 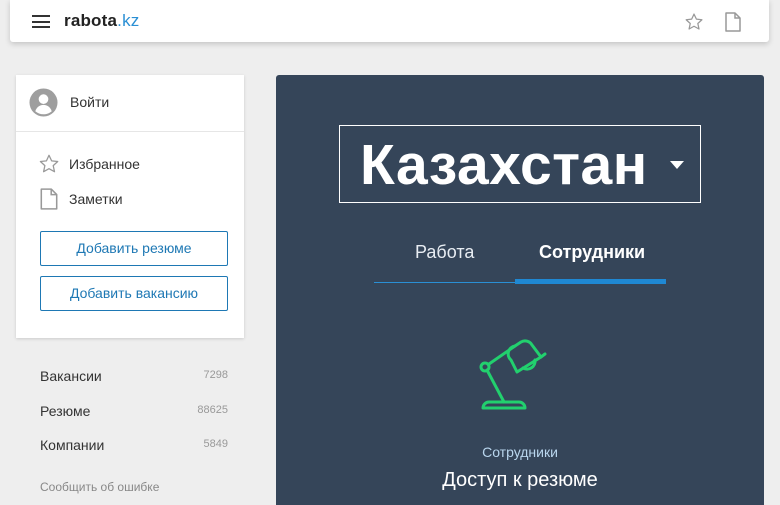 I want to click on stat-count: 7298, so click(x=215, y=375).